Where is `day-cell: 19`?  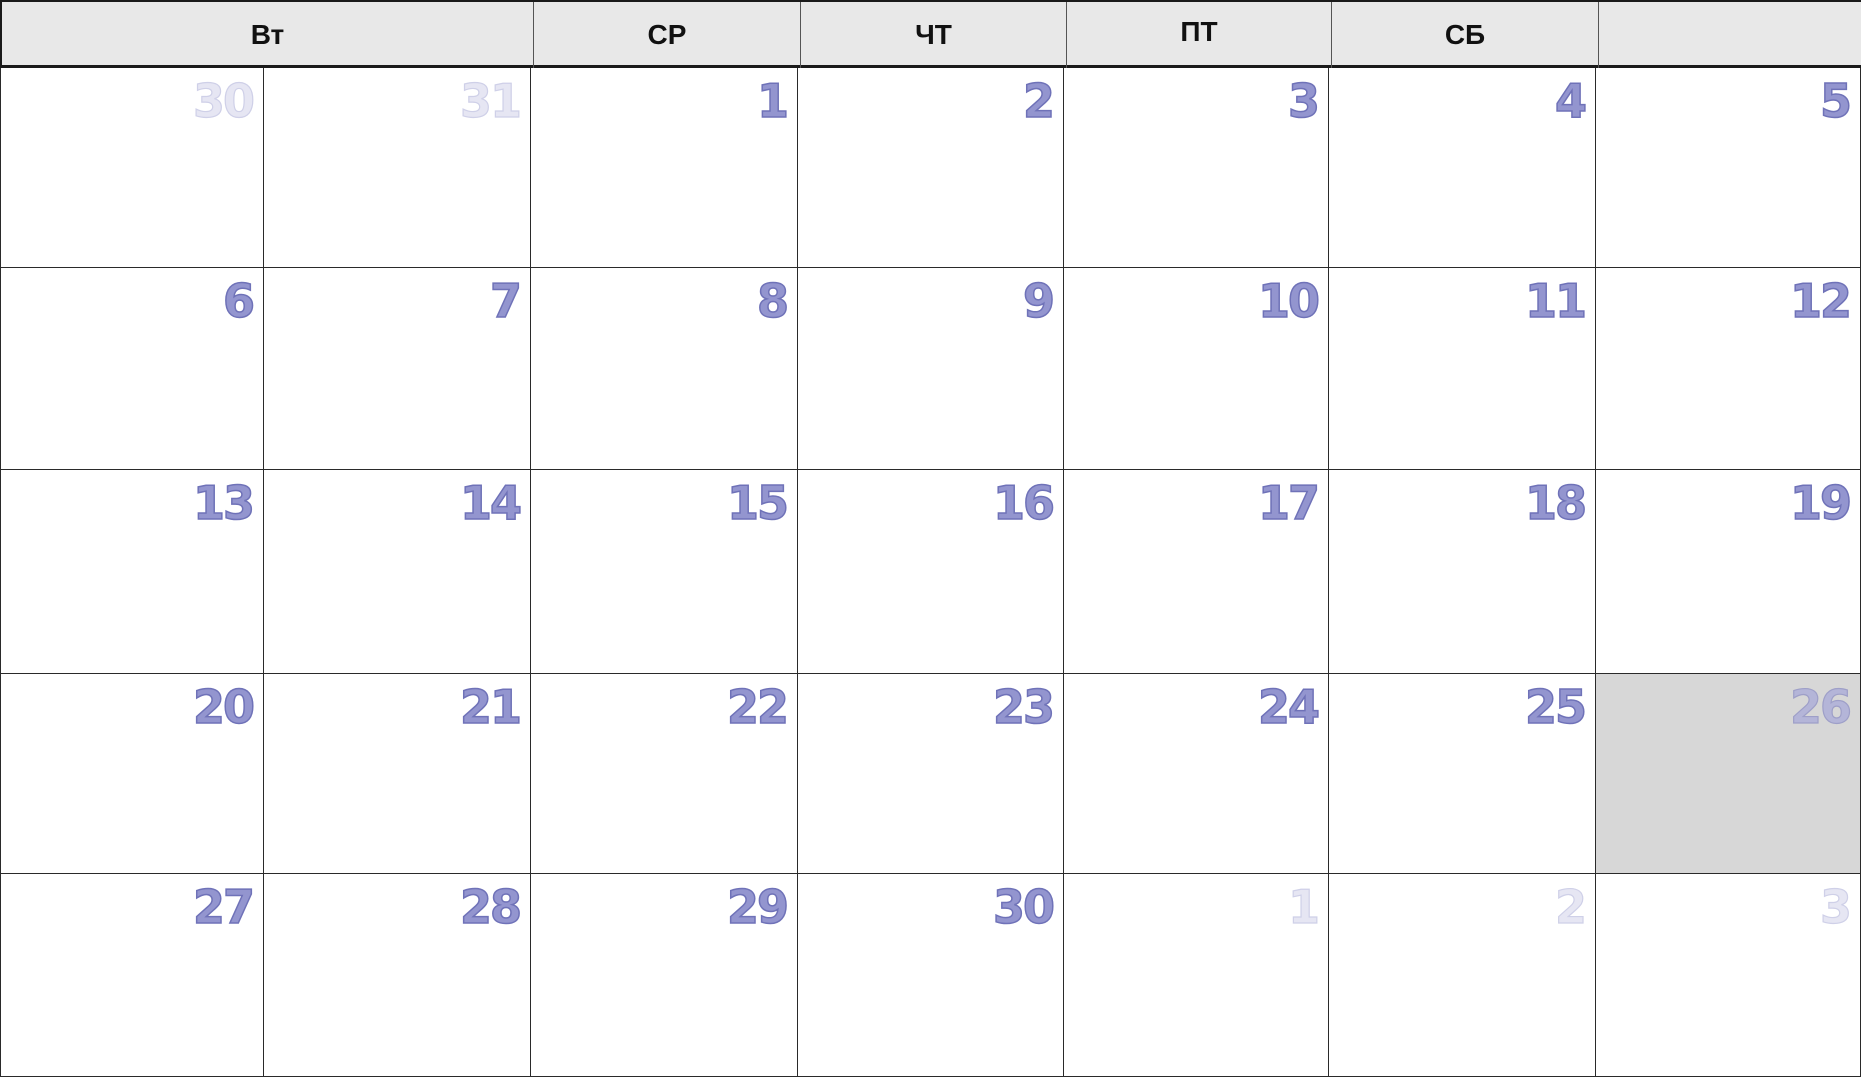 day-cell: 19 is located at coordinates (1728, 572).